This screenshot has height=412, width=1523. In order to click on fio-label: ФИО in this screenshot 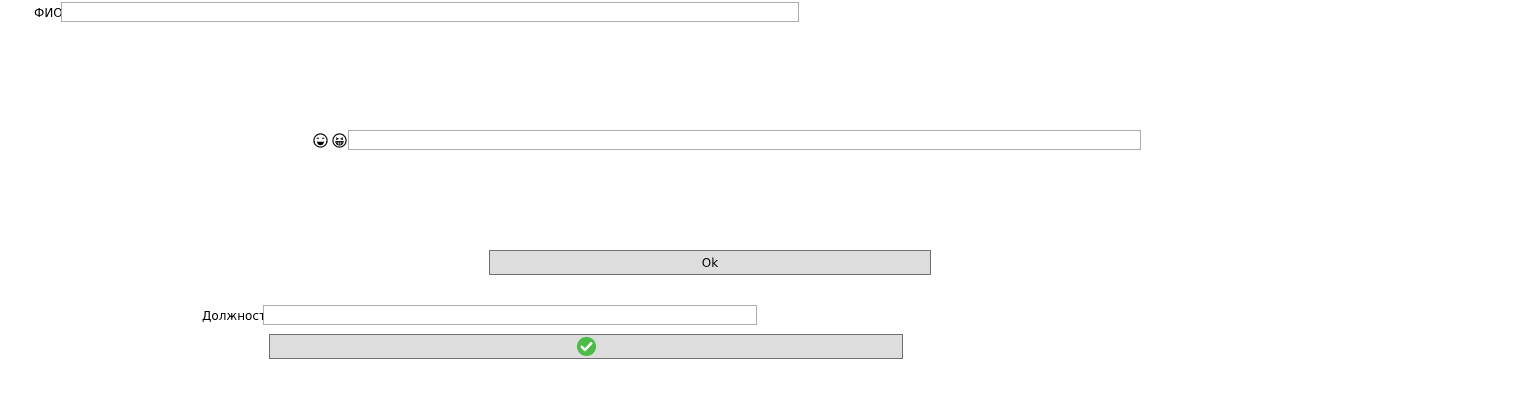, I will do `click(48, 13)`.